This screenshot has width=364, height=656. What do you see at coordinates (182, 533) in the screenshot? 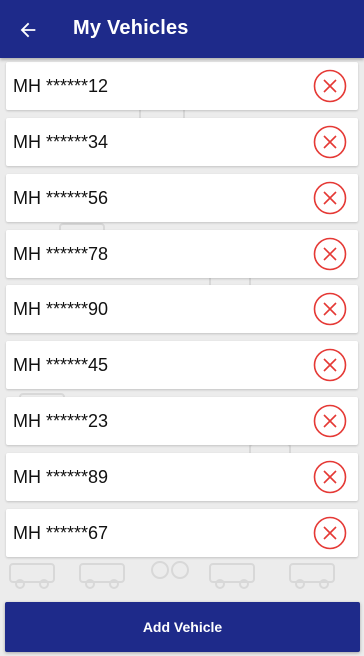
I see `vehicle-card: MH ******67` at bounding box center [182, 533].